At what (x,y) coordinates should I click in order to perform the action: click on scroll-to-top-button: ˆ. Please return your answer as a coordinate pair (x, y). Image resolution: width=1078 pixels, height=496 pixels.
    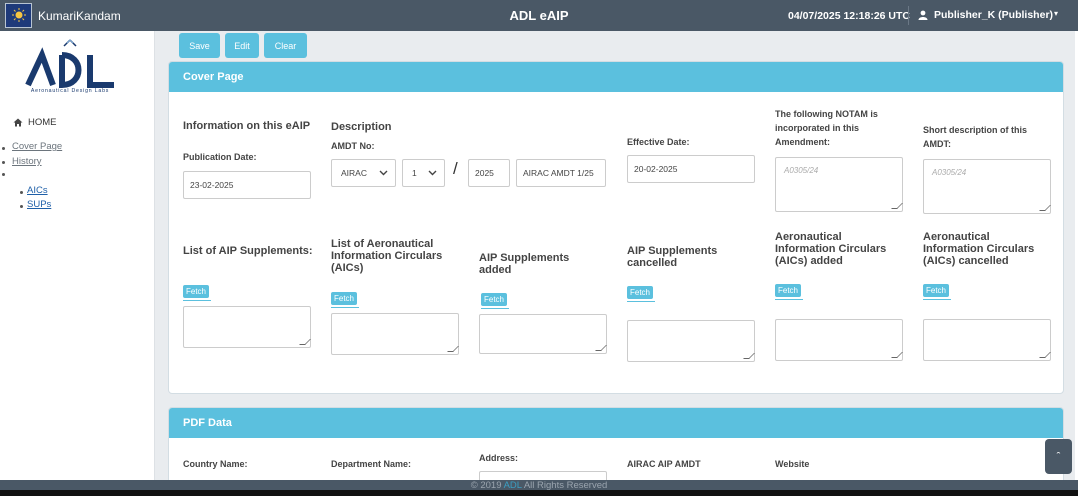
    Looking at the image, I should click on (1058, 456).